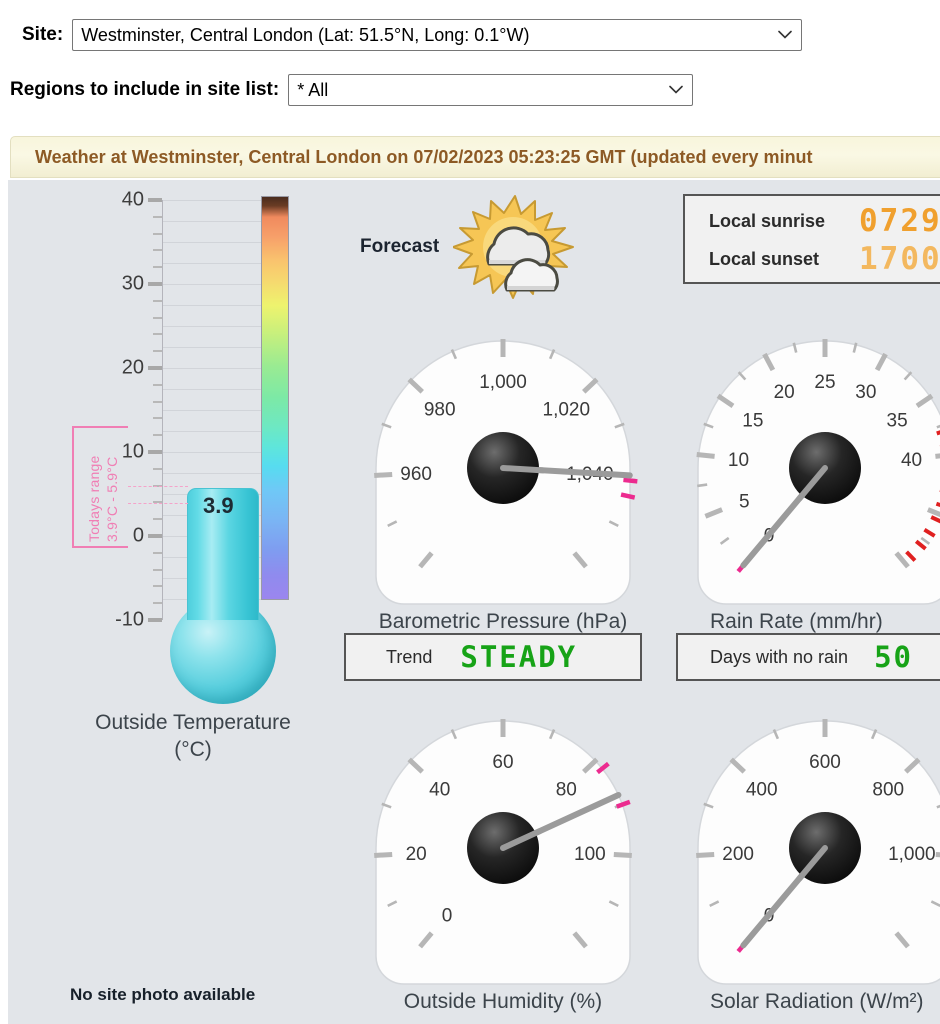 The image size is (940, 1024). I want to click on gauge-tick-label: 200, so click(738, 854).